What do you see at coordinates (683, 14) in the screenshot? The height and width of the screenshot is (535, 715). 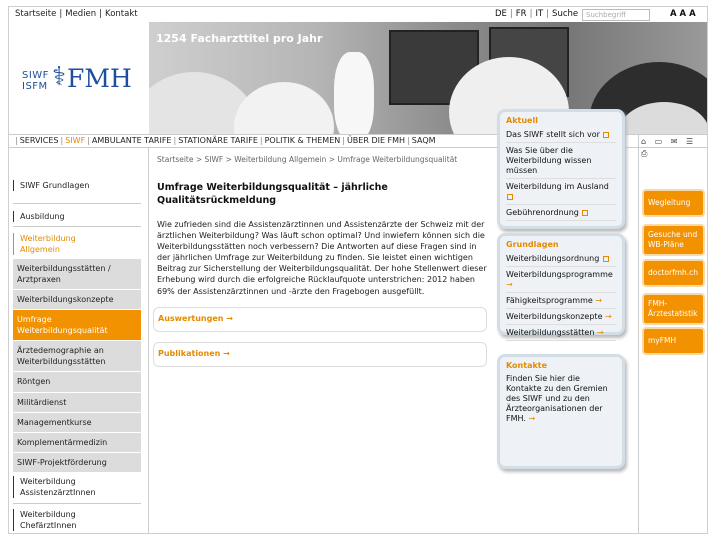 I see `font-size-switcher: A A A` at bounding box center [683, 14].